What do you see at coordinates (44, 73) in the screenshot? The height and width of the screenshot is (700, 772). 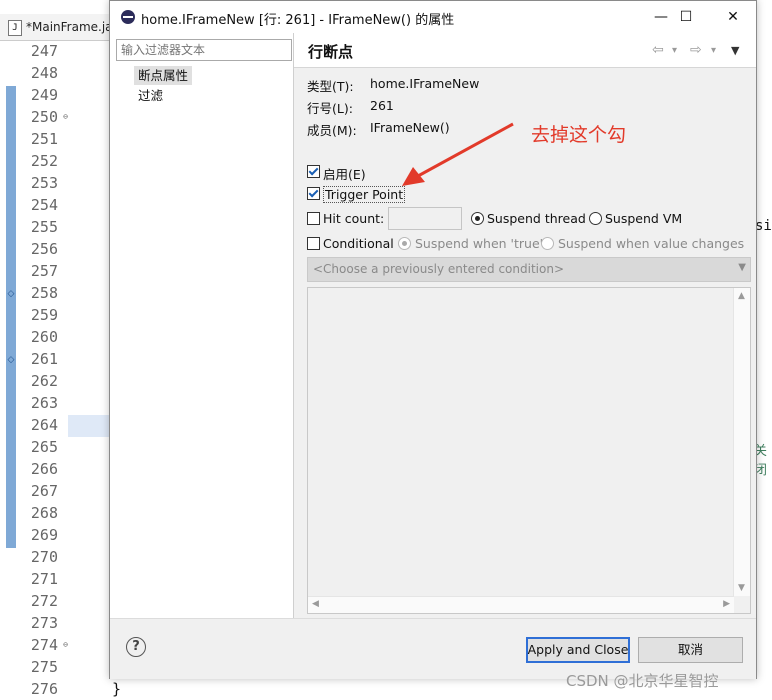 I see `line-number: 248` at bounding box center [44, 73].